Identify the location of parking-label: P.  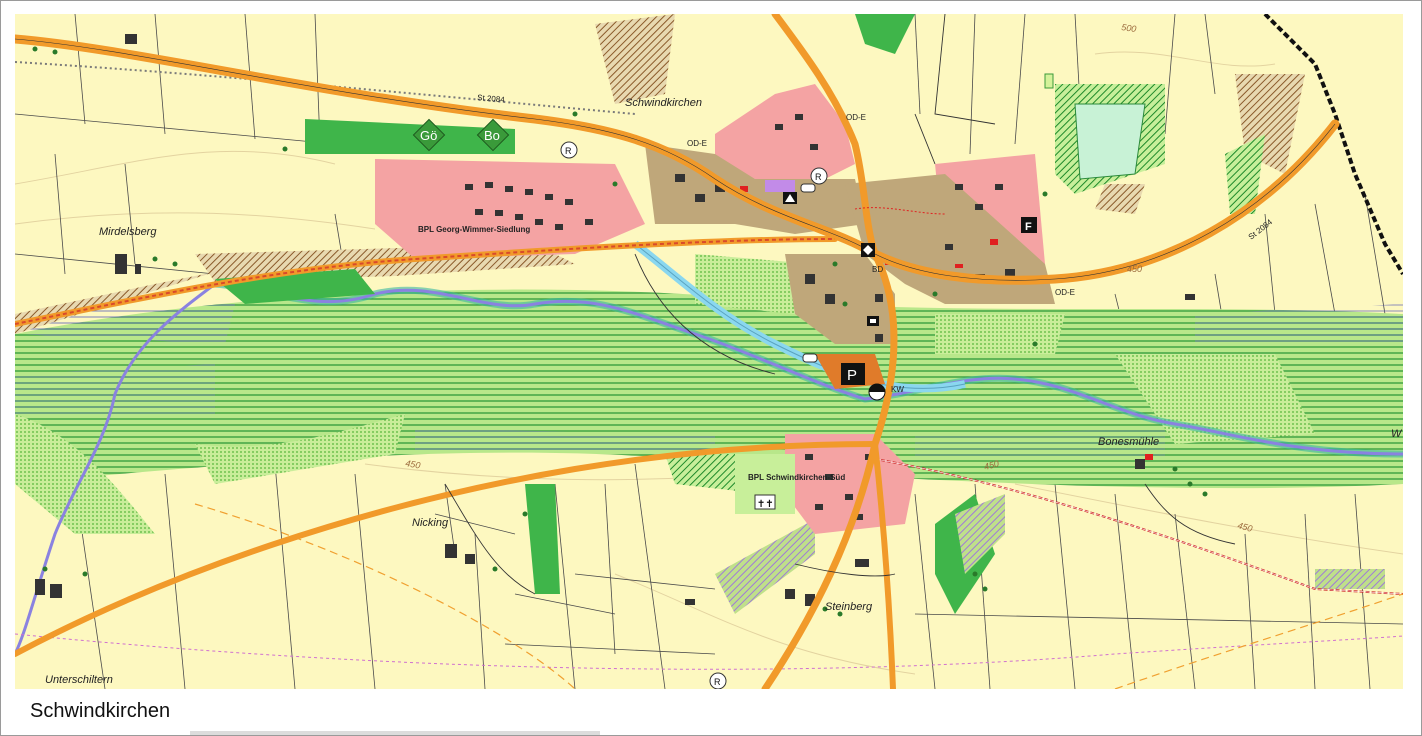
(852, 375).